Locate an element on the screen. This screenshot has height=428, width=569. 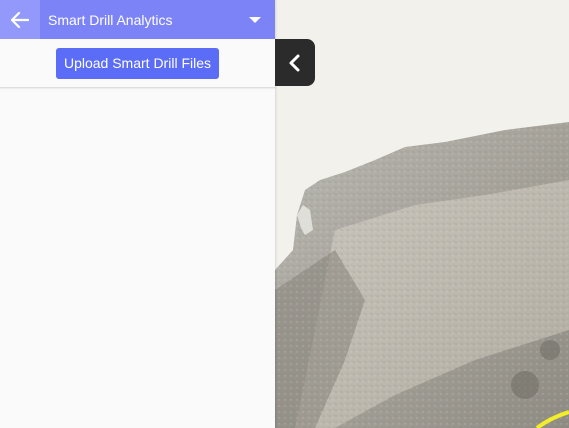
analytics-title: Smart Drill Analytics is located at coordinates (110, 19).